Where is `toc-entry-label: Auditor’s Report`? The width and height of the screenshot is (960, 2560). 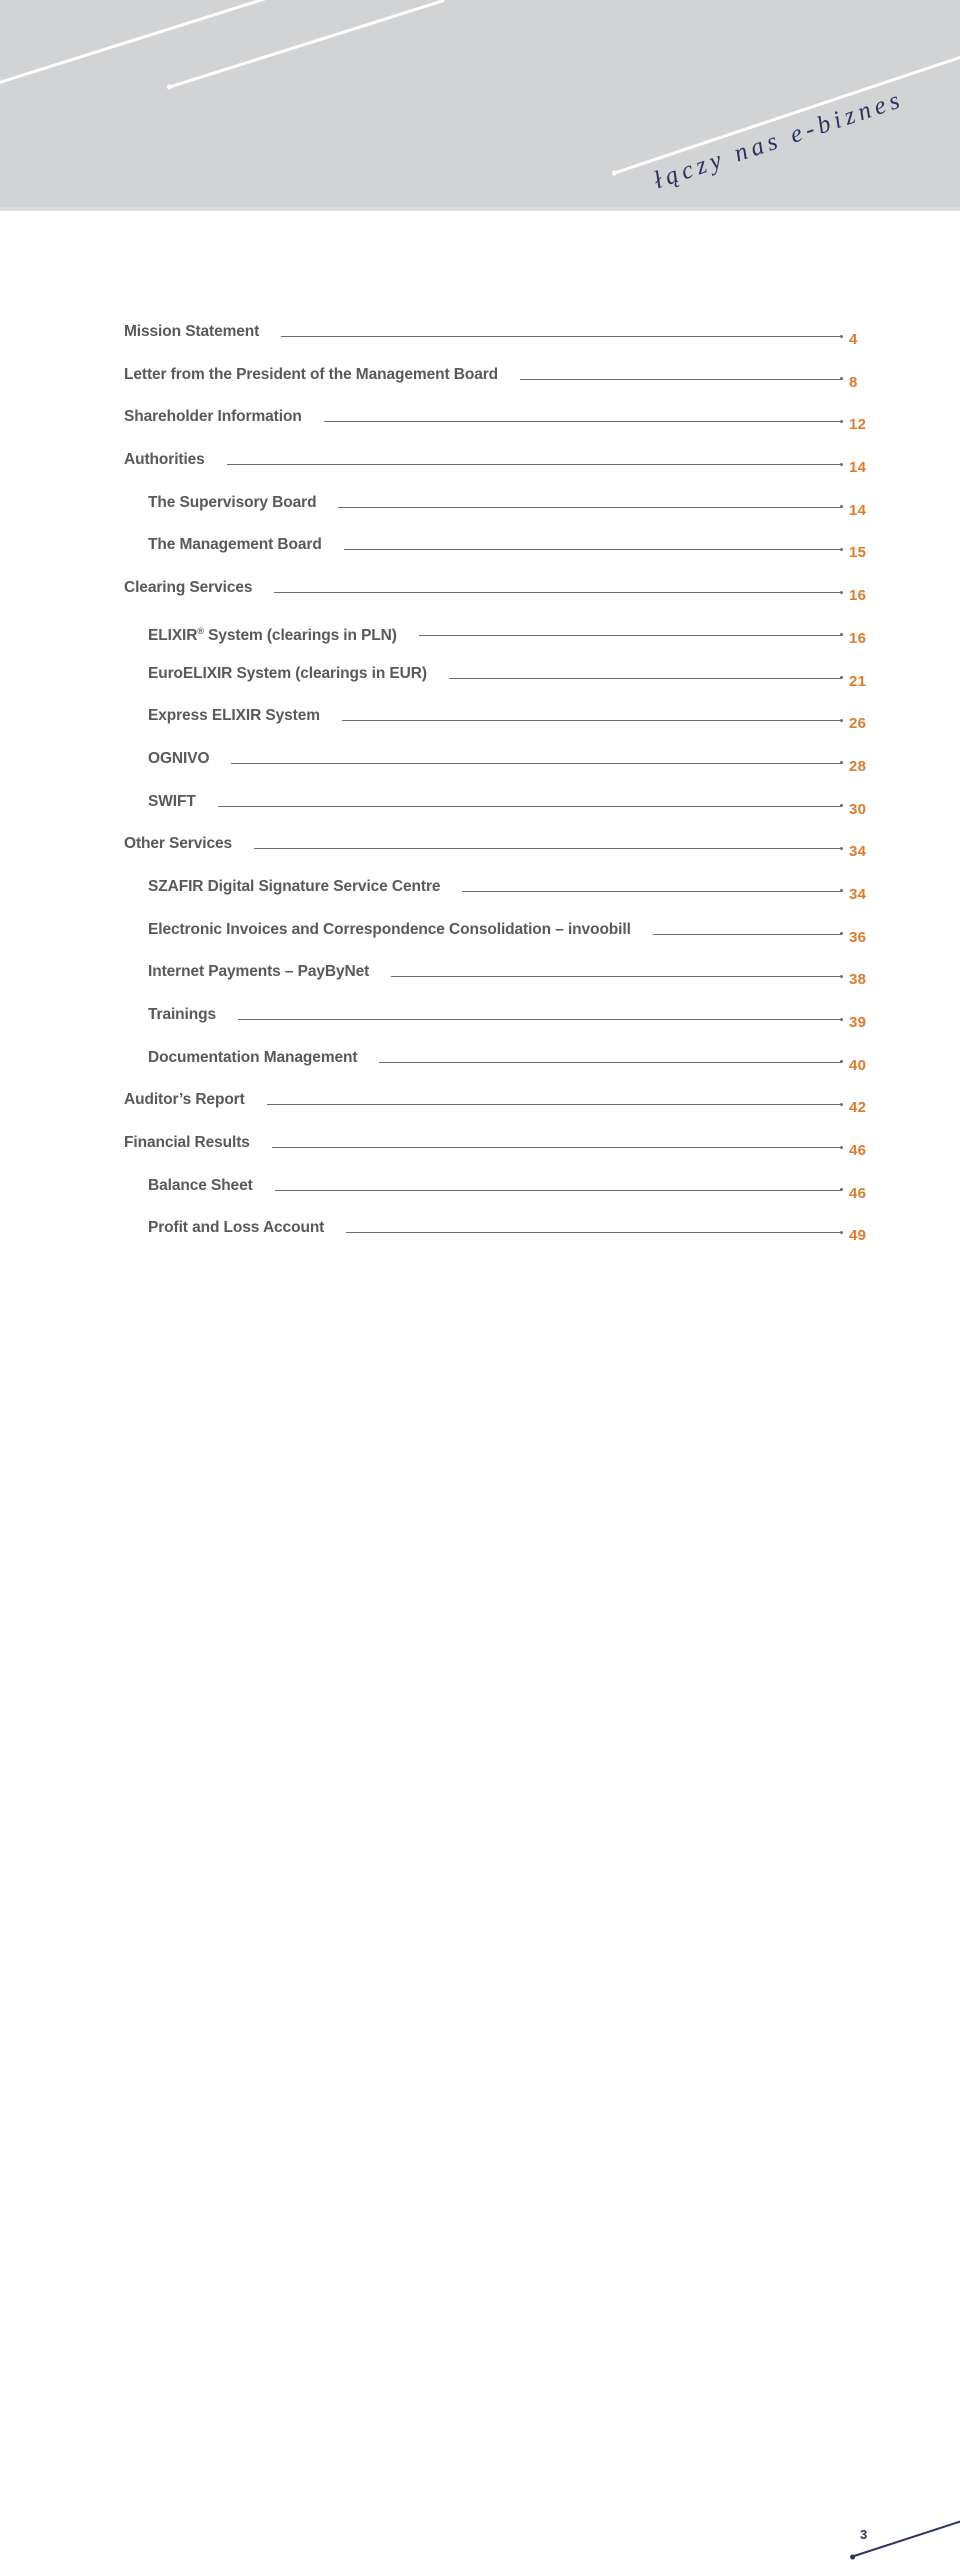
toc-entry-label: Auditor’s Report is located at coordinates (184, 1100).